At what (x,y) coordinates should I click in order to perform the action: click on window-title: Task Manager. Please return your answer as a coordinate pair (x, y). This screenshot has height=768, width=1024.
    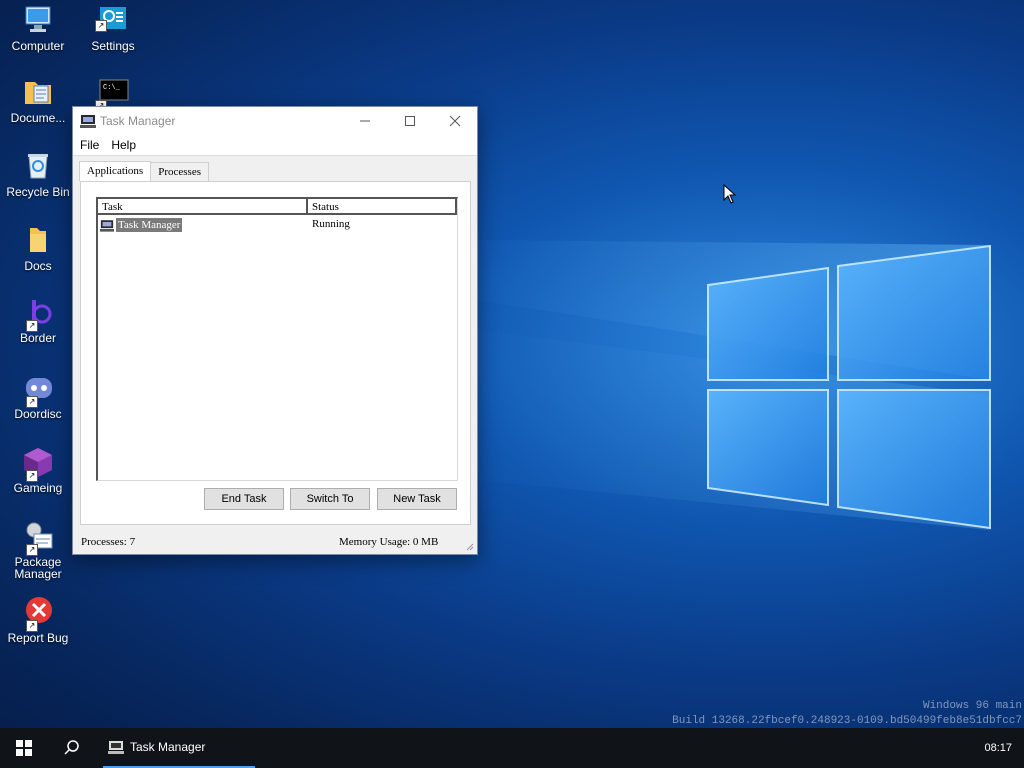
    Looking at the image, I should click on (138, 120).